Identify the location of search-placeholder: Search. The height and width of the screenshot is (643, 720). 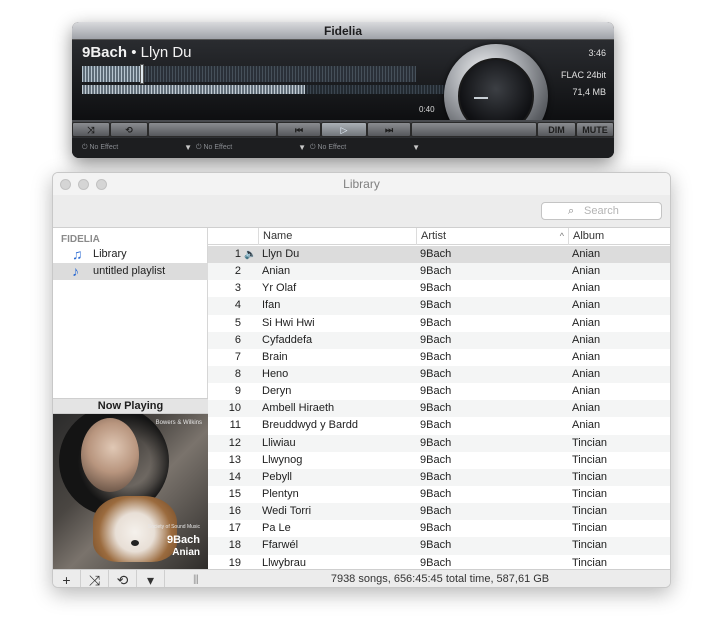
(601, 211).